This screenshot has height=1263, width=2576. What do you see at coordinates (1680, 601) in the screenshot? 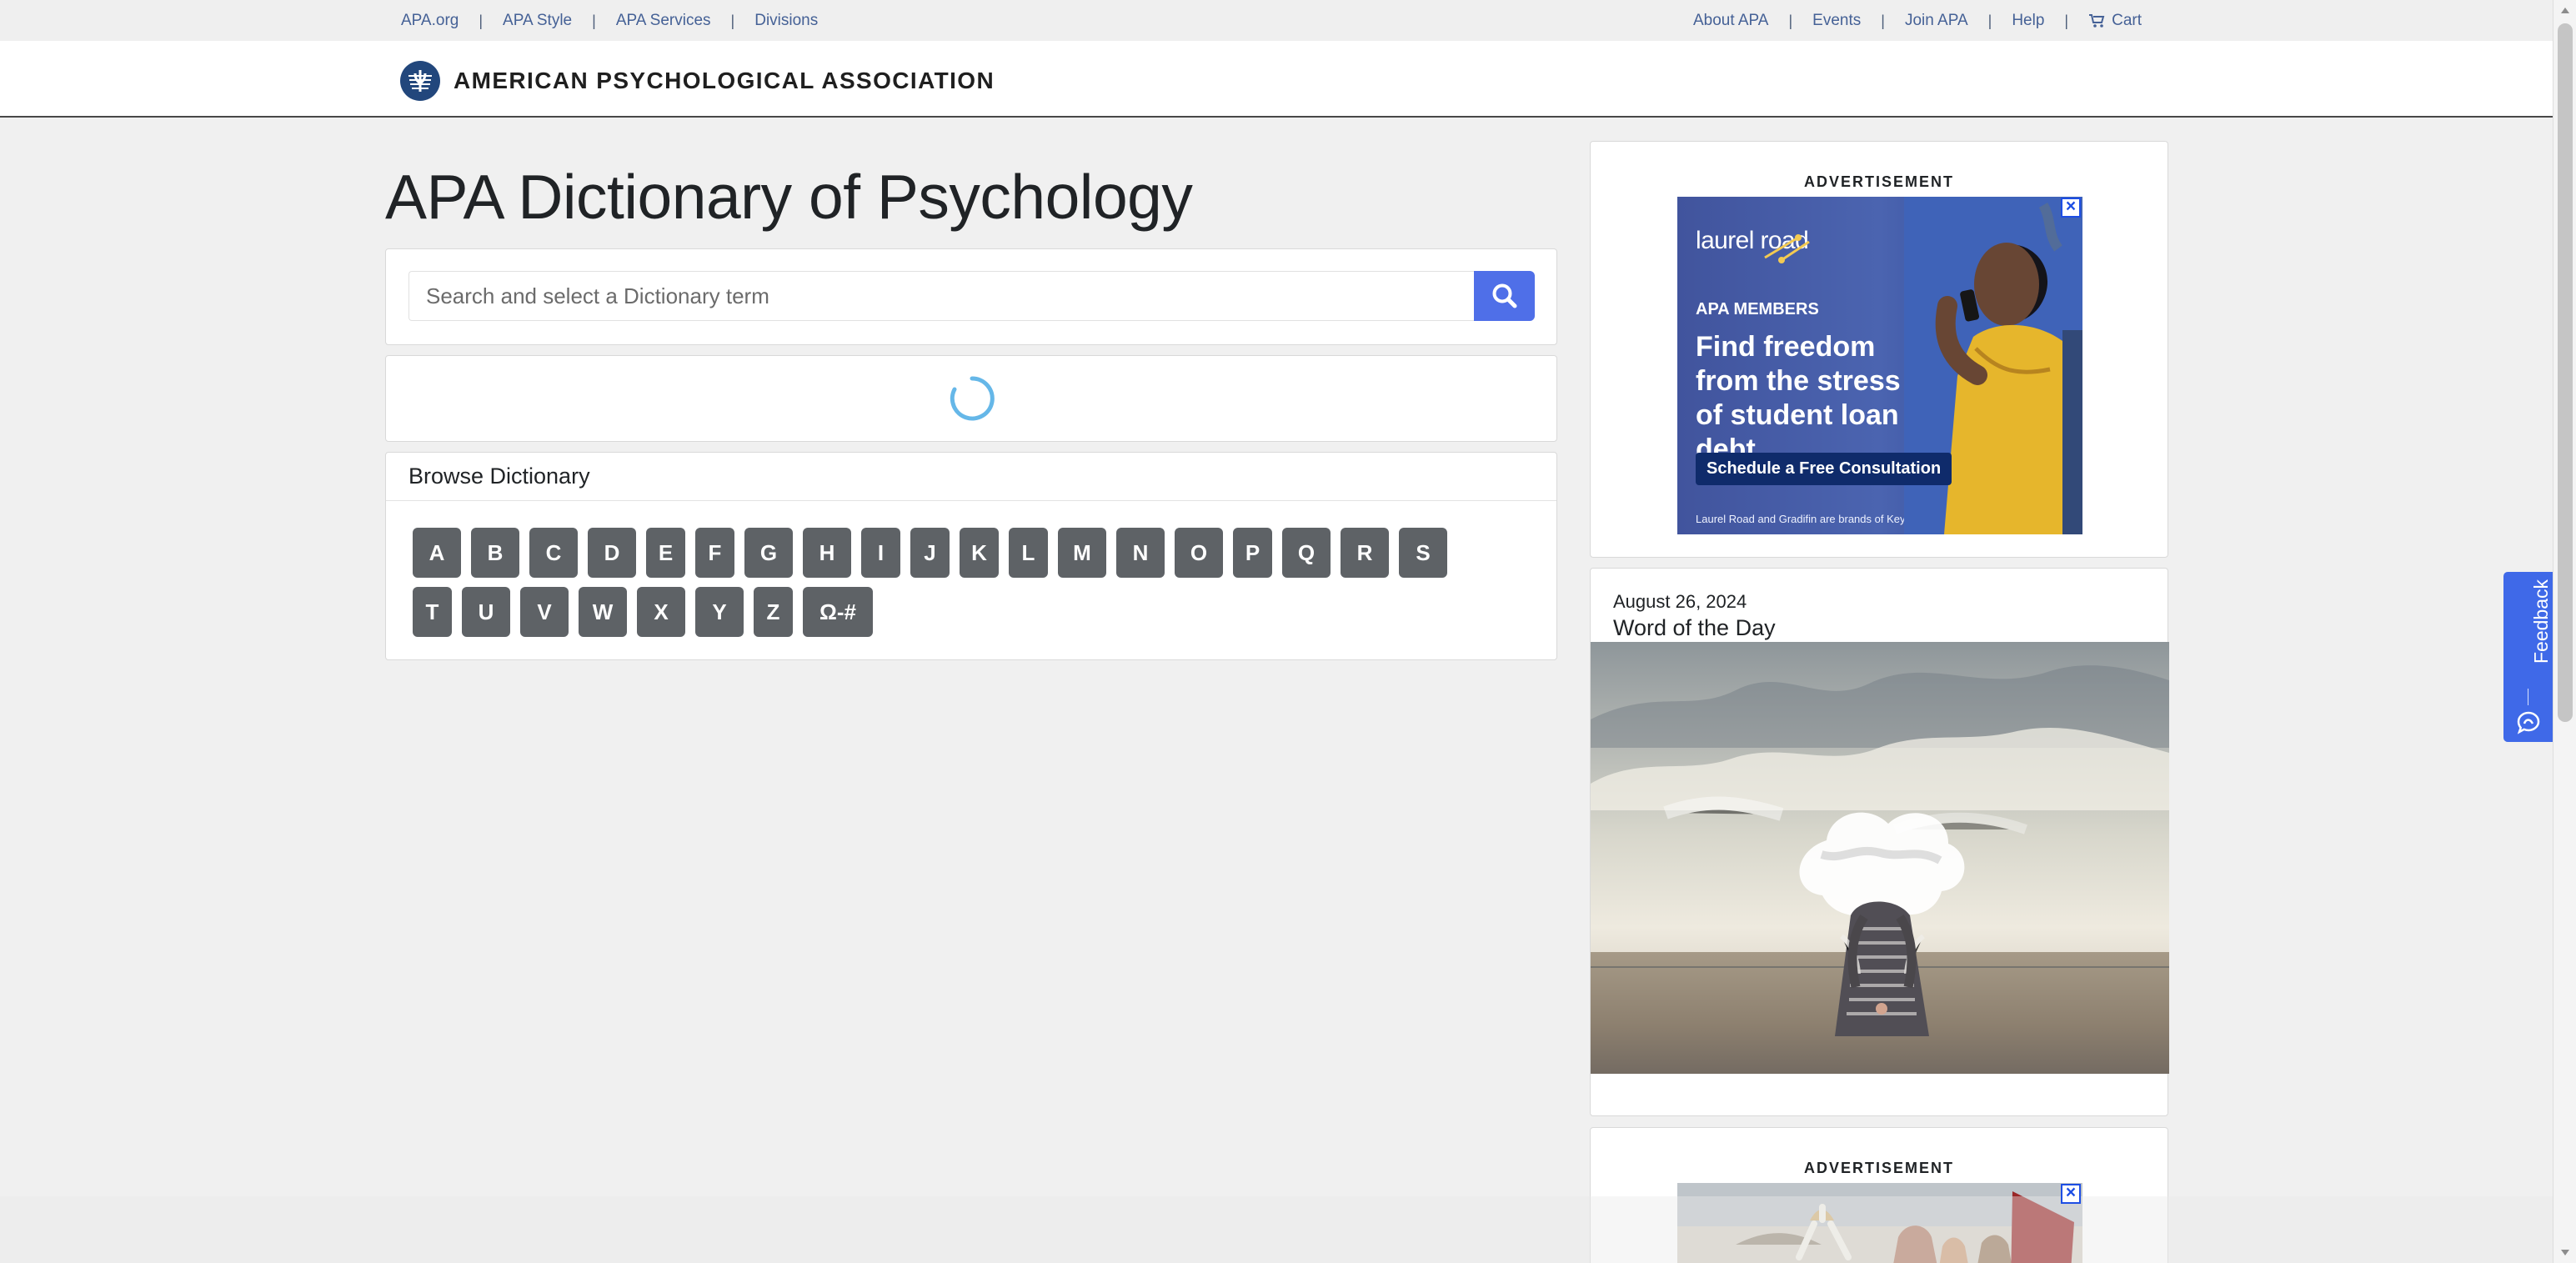
I see `word-of-the-day-date: August 26, 2024` at bounding box center [1680, 601].